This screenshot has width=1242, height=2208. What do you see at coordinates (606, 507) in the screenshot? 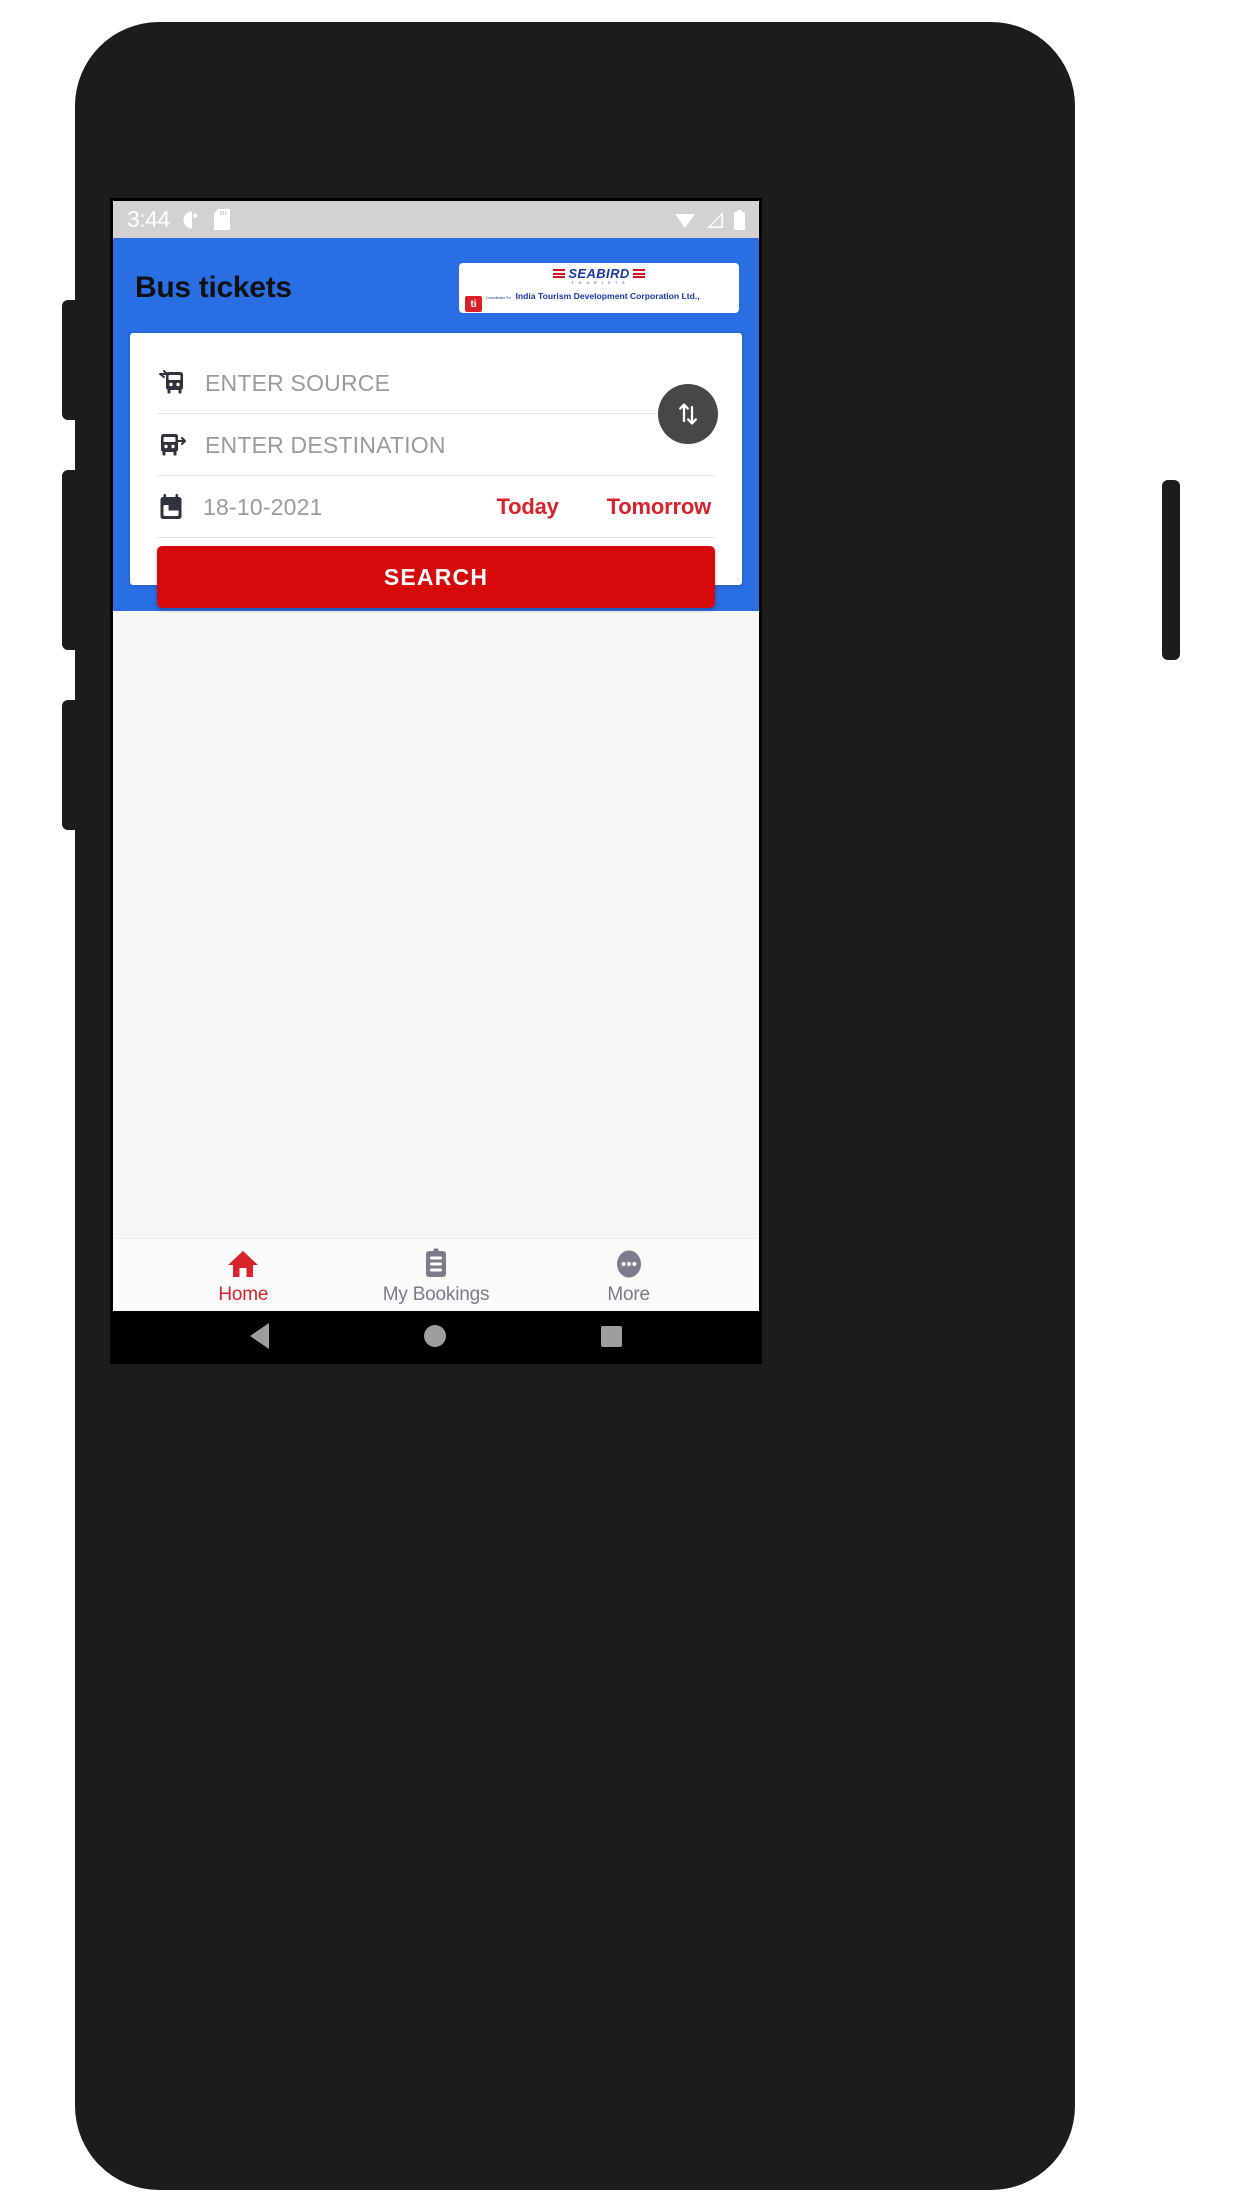
I see `quick-date-group: Today Tomorrow` at bounding box center [606, 507].